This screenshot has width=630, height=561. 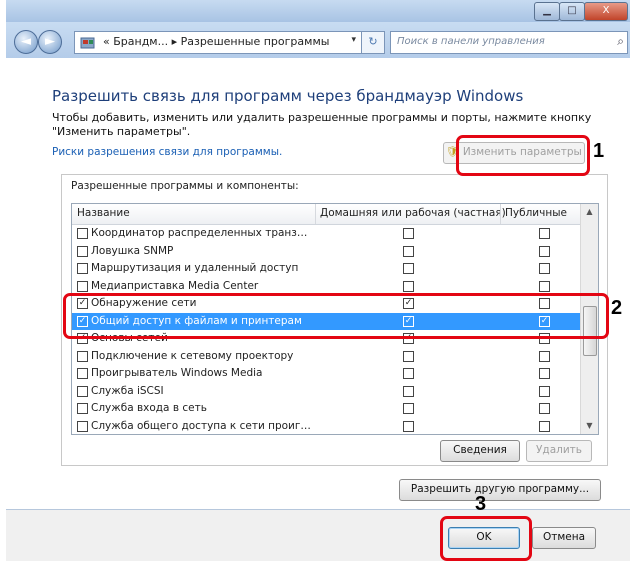 What do you see at coordinates (185, 186) in the screenshot?
I see `group-title: Разрешенные программы и компоненты:` at bounding box center [185, 186].